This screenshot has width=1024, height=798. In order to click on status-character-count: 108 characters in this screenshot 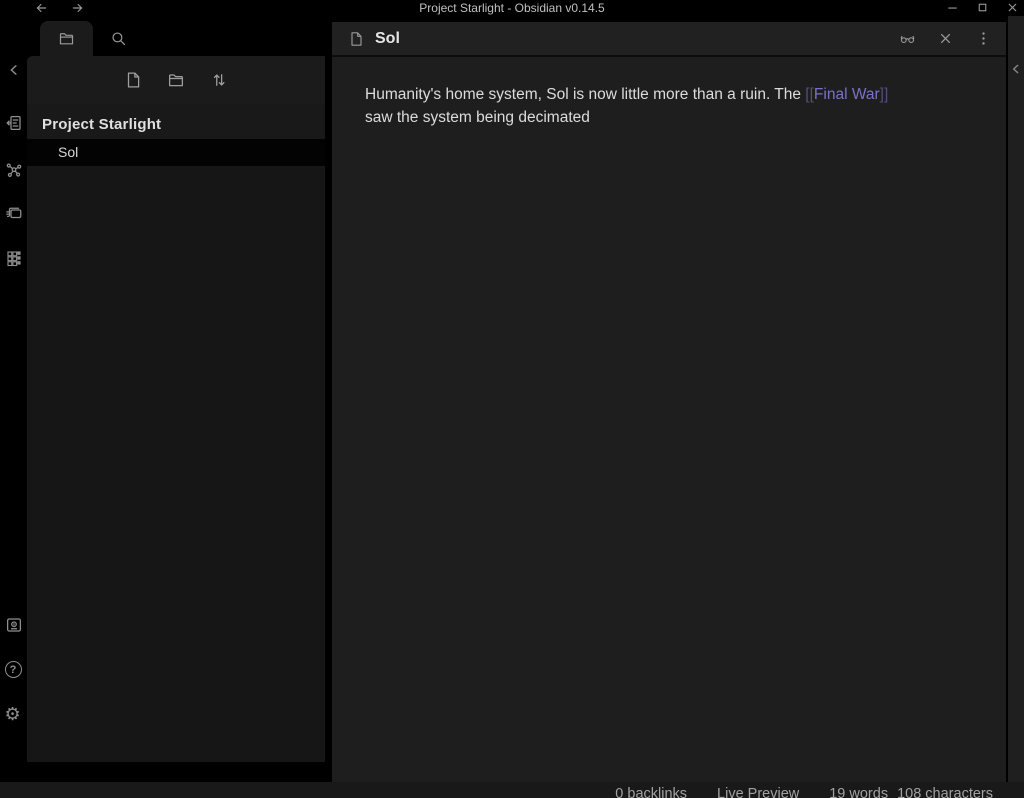, I will do `click(945, 792)`.